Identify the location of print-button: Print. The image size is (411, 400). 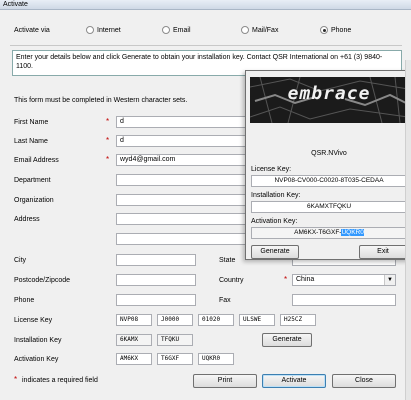
(225, 381).